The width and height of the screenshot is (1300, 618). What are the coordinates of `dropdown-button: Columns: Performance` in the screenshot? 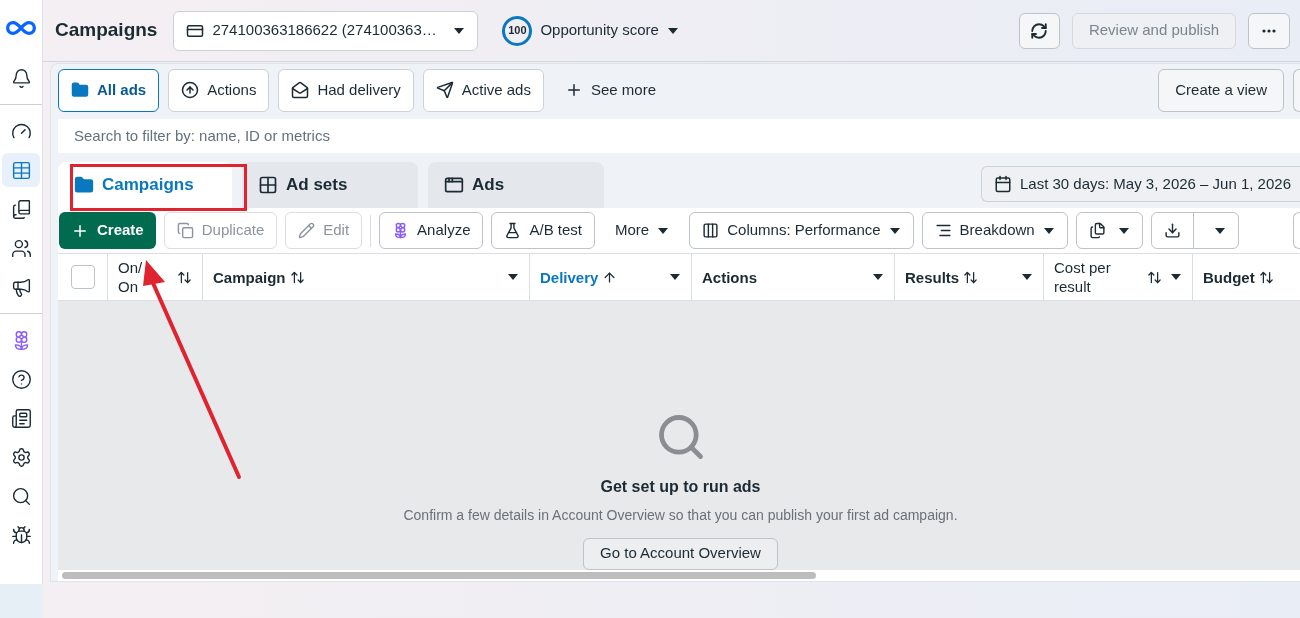 It's located at (801, 231).